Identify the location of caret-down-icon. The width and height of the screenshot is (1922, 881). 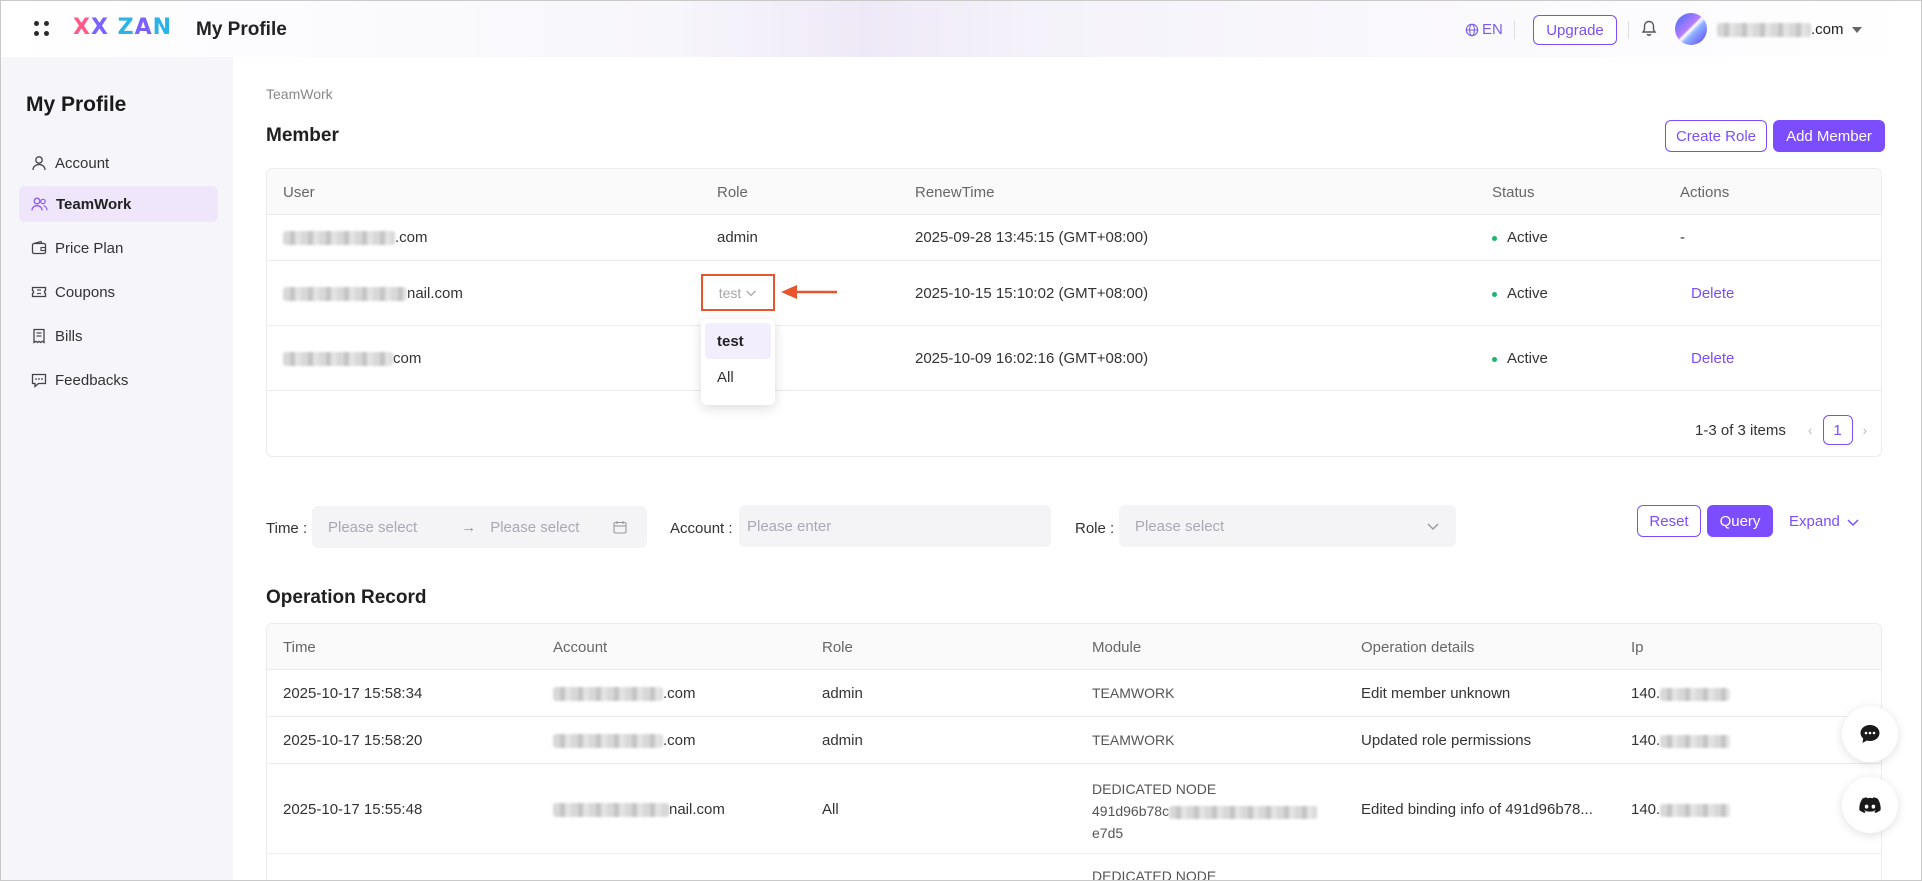
(1856, 29).